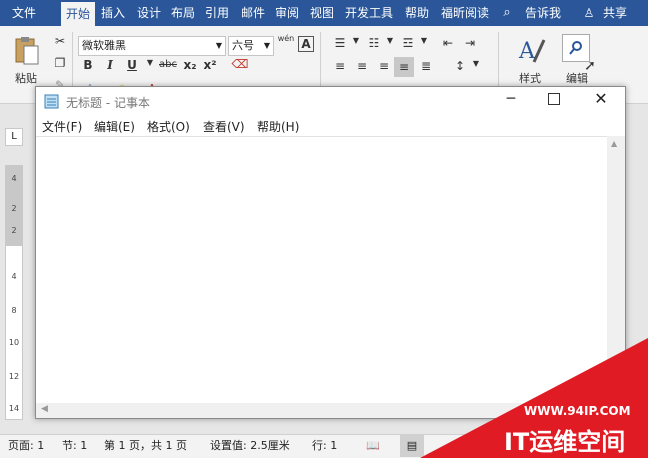 This screenshot has width=648, height=458. I want to click on menu-file: 文件(F), so click(62, 126).